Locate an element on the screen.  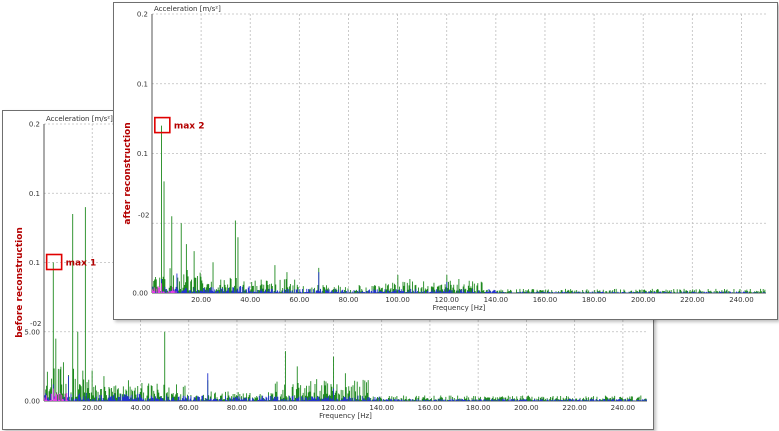
y-tick-label: 5.00 is located at coordinates (32, 332).